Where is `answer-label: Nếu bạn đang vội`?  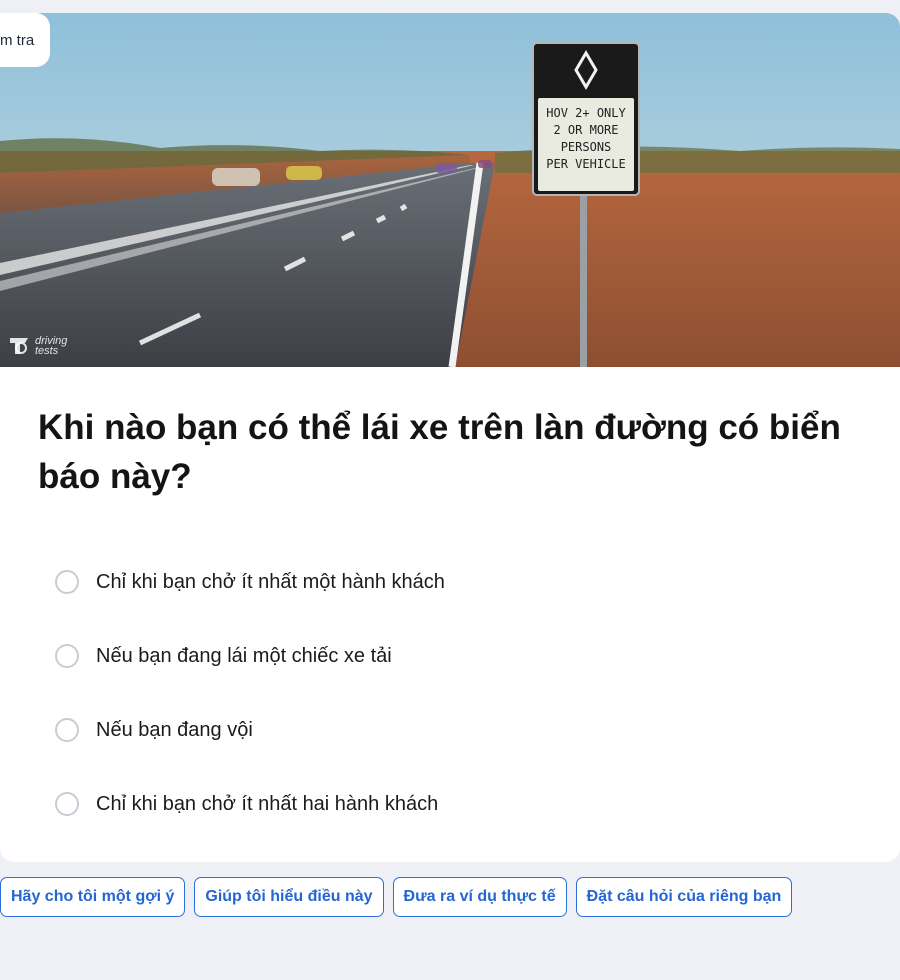 answer-label: Nếu bạn đang vội is located at coordinates (174, 729).